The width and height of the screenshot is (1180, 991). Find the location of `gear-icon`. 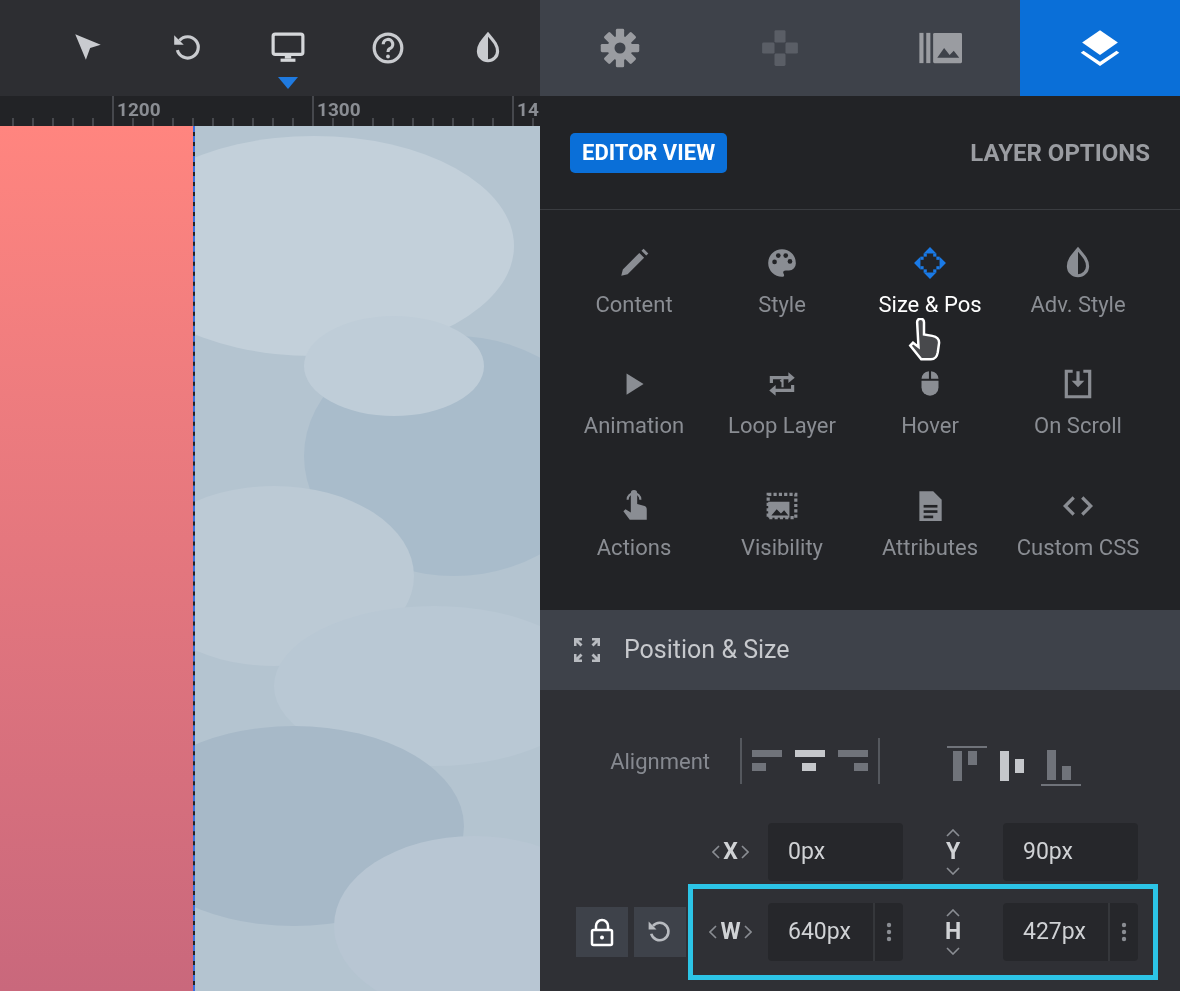

gear-icon is located at coordinates (620, 48).